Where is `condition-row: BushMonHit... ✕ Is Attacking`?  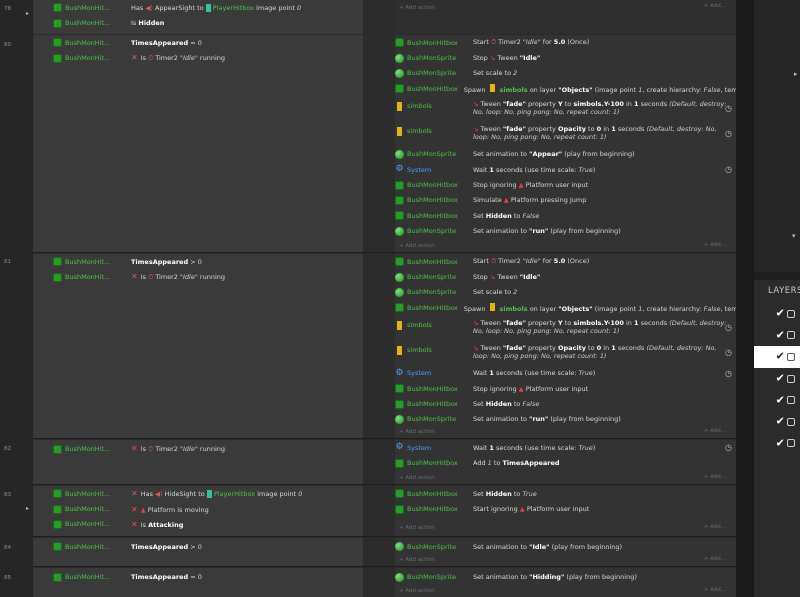 condition-row: BushMonHit... ✕ Is Attacking is located at coordinates (198, 524).